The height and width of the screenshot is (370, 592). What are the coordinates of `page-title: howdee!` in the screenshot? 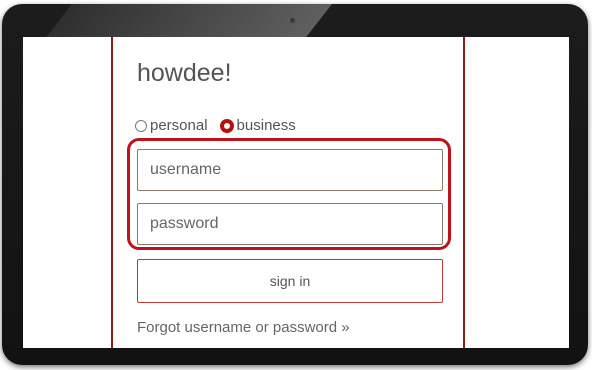 It's located at (184, 73).